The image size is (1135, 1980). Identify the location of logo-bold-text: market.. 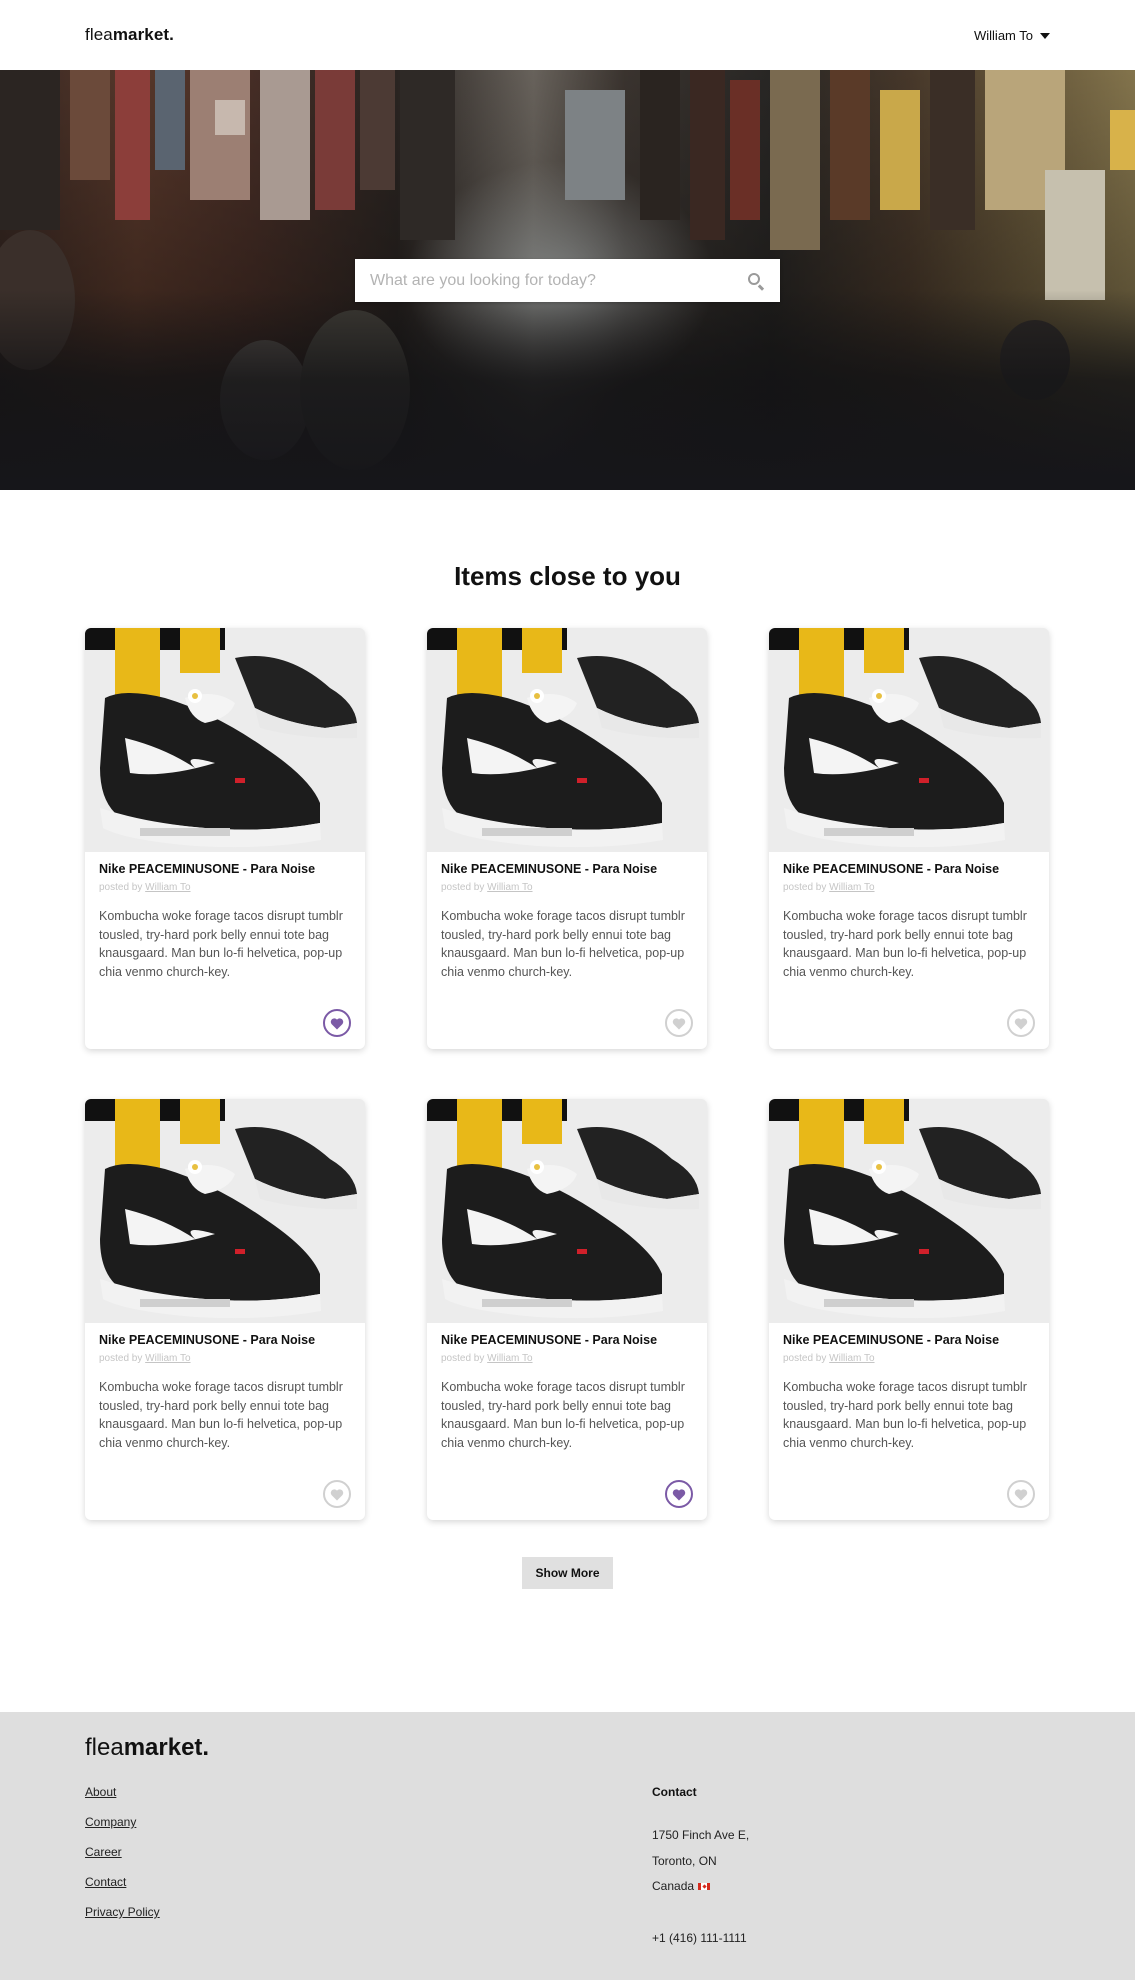
(143, 34).